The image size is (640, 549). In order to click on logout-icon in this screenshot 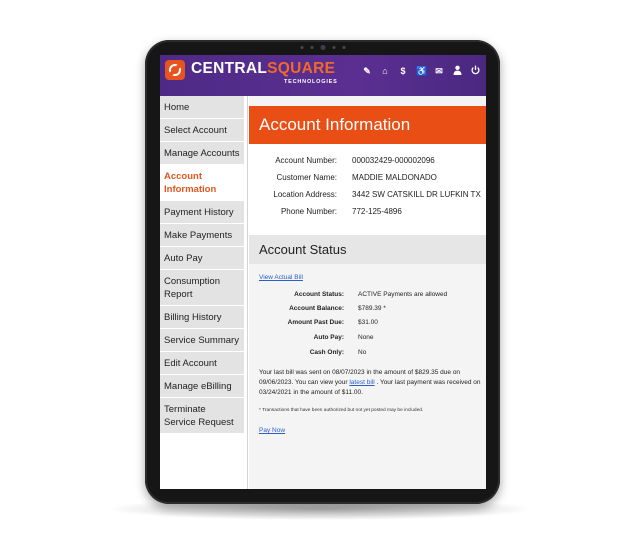, I will do `click(475, 71)`.